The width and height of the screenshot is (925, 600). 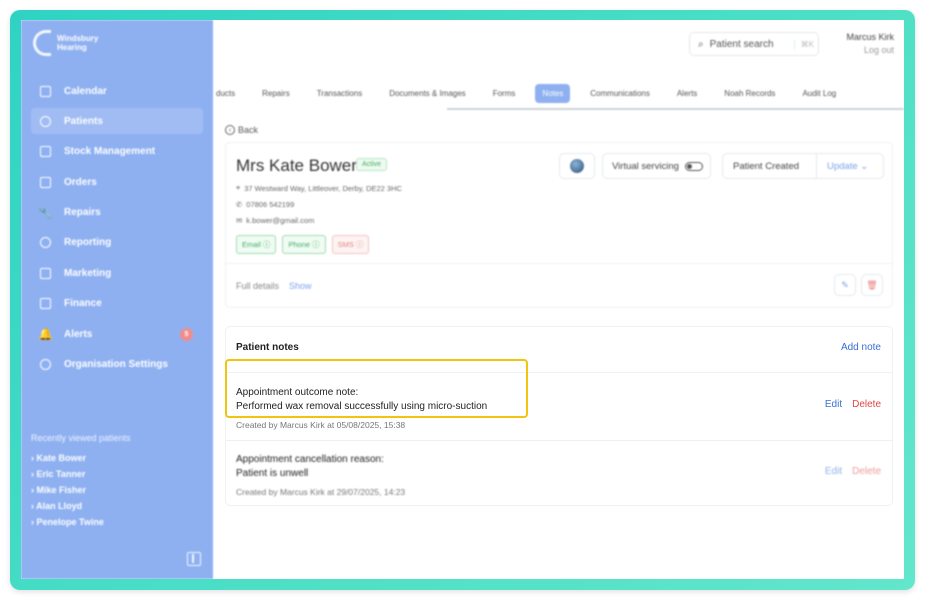 What do you see at coordinates (749, 93) in the screenshot?
I see `tab-noah-records: Noah Records` at bounding box center [749, 93].